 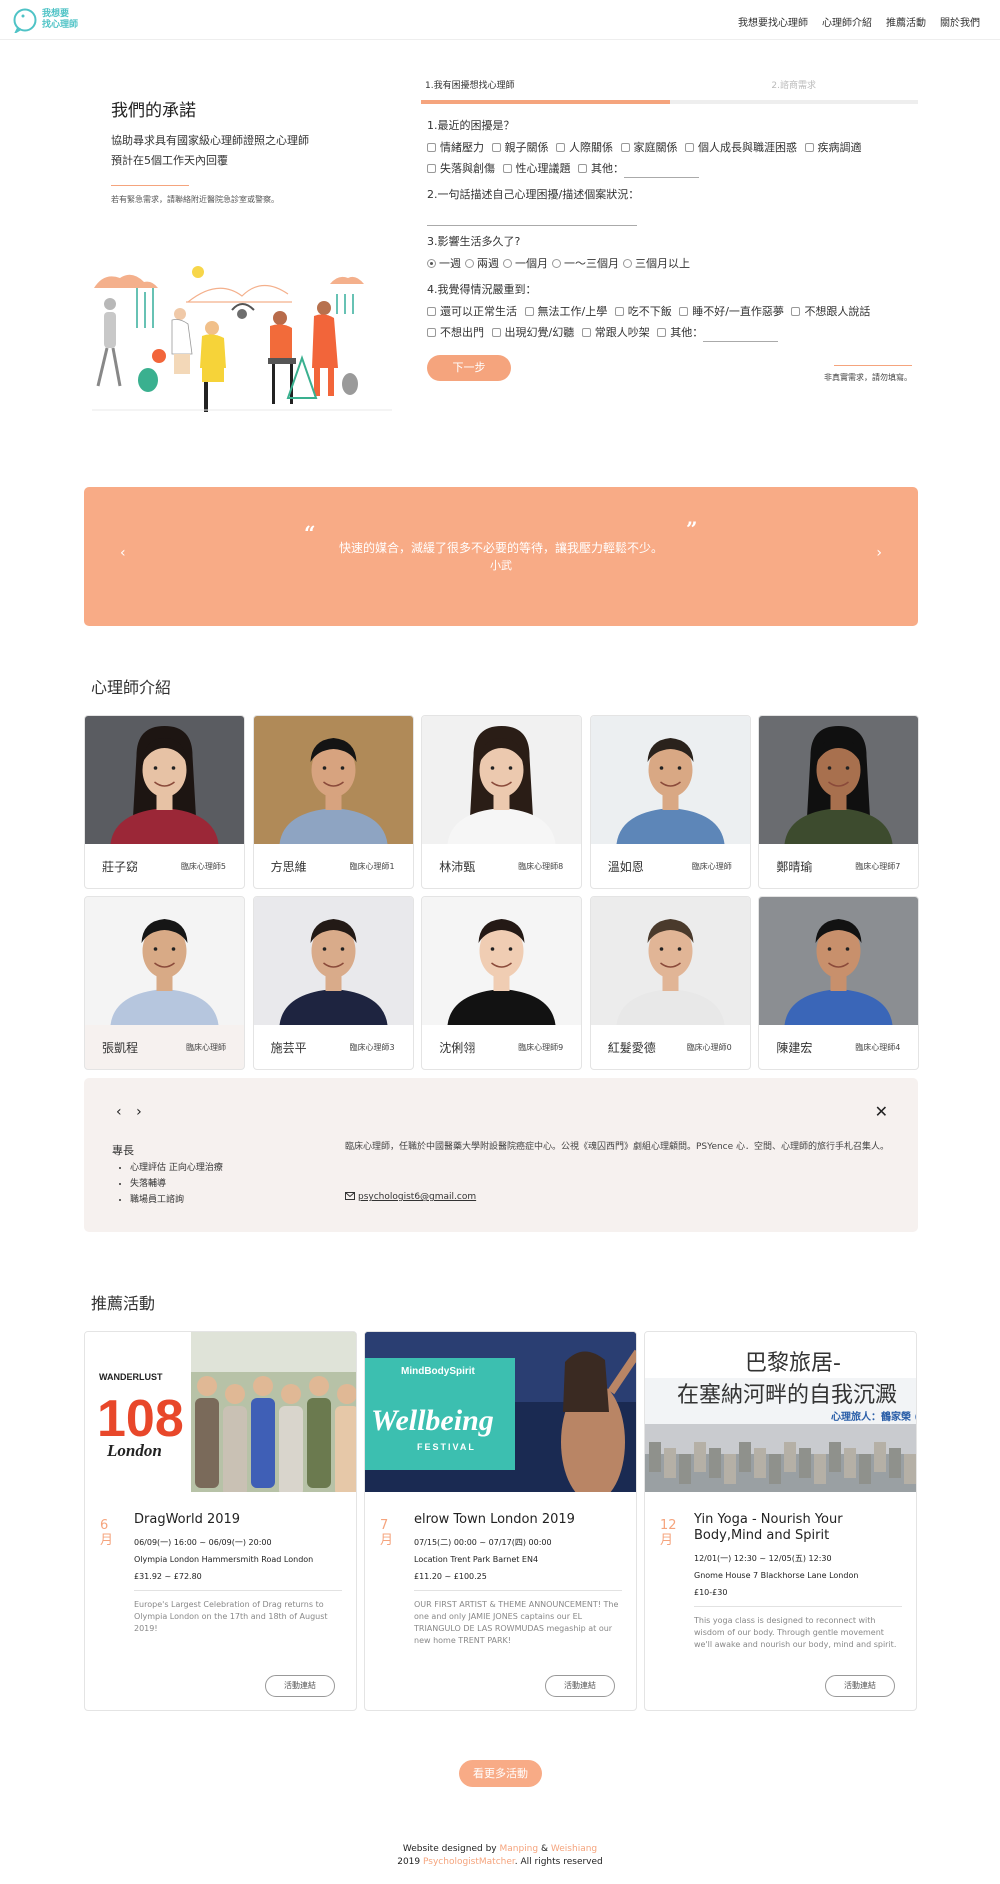 I want to click on psychologist-card: 陳建宏 臨床心理師4, so click(x=839, y=983).